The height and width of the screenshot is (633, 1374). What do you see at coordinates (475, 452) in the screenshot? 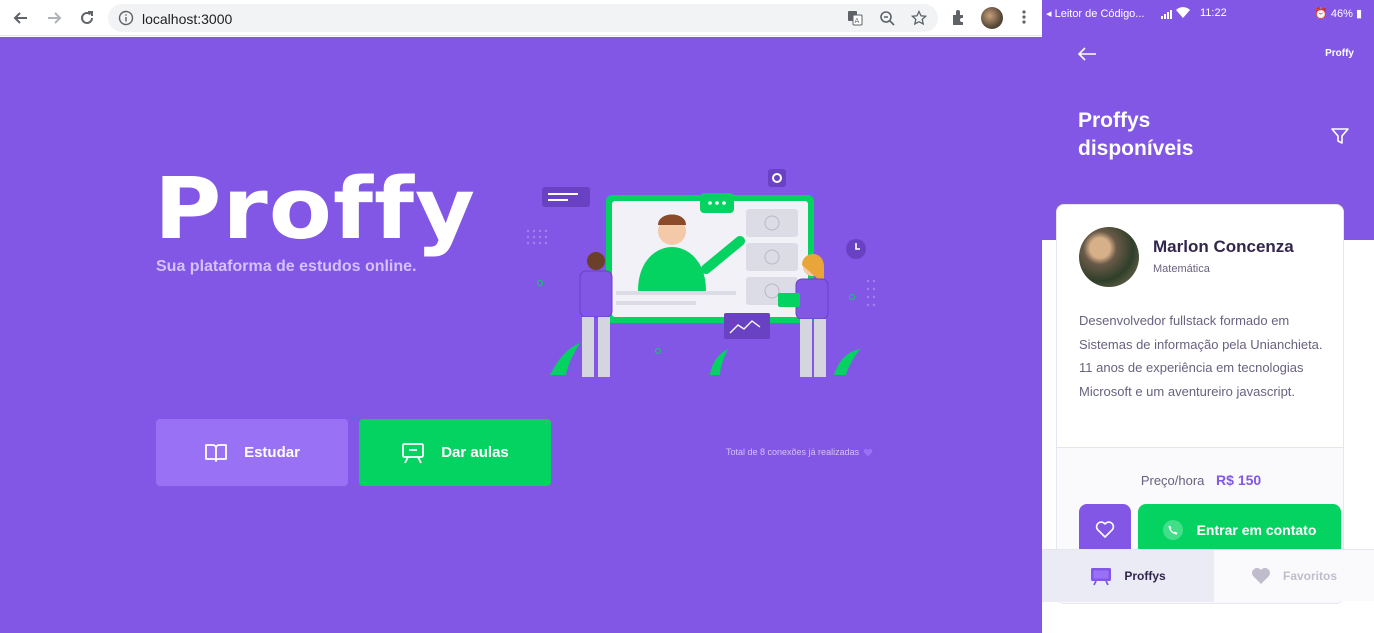
I see `teach-label: Dar aulas` at bounding box center [475, 452].